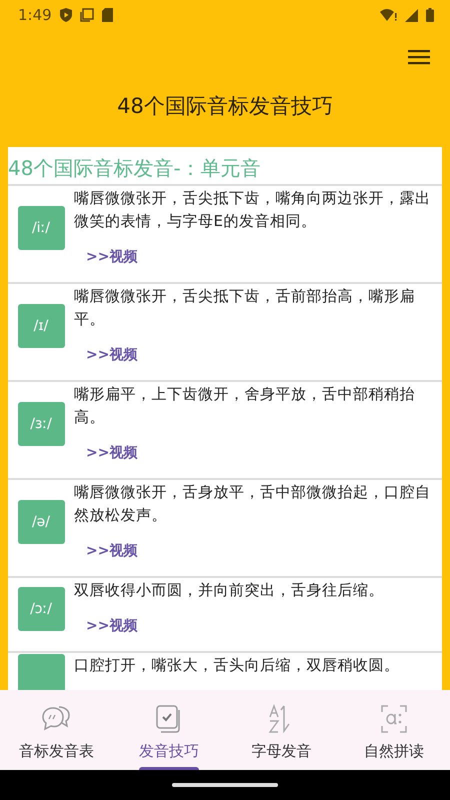 Image resolution: width=450 pixels, height=800 pixels. I want to click on alpha-symbol-icon, so click(393, 719).